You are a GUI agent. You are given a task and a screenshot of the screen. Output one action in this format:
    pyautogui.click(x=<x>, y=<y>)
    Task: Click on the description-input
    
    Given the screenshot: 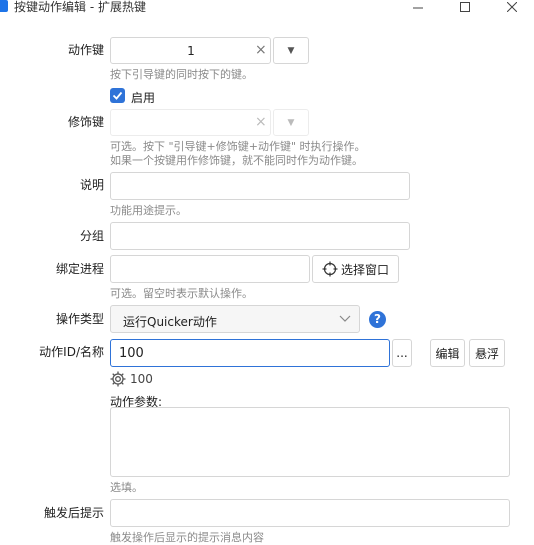 What is the action you would take?
    pyautogui.click(x=260, y=186)
    